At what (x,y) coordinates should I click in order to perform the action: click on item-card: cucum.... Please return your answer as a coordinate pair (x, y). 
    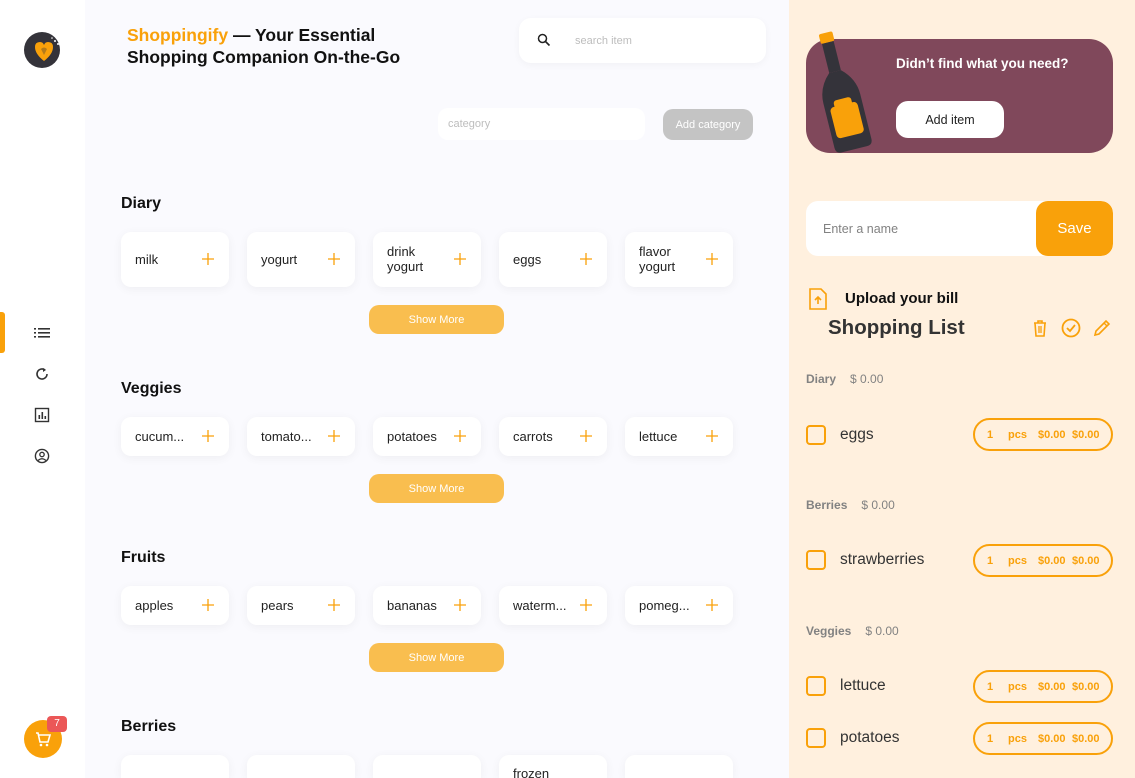
    Looking at the image, I should click on (175, 436).